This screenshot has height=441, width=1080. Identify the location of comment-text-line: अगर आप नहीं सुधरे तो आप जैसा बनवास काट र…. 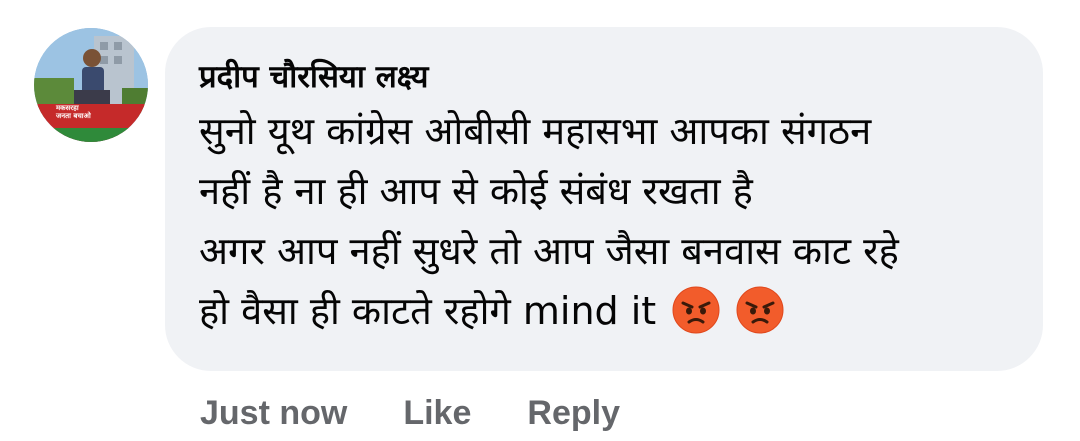
(549, 251).